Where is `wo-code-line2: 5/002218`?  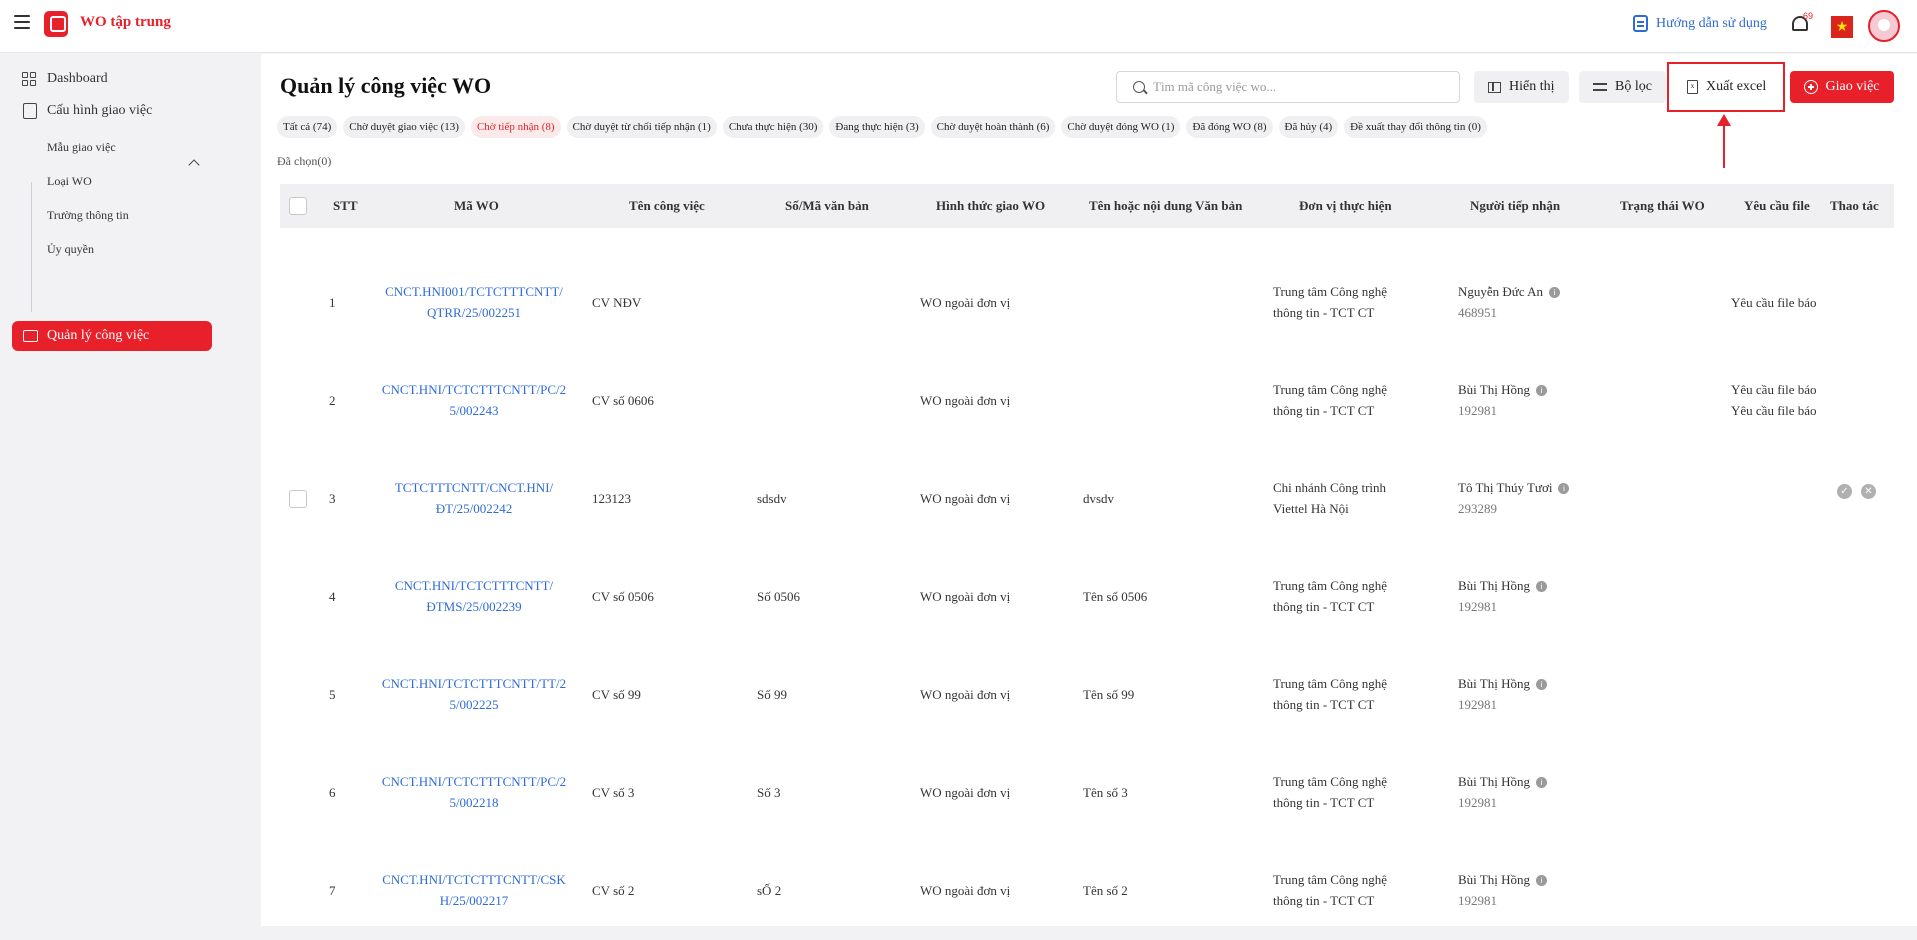 wo-code-line2: 5/002218 is located at coordinates (474, 802).